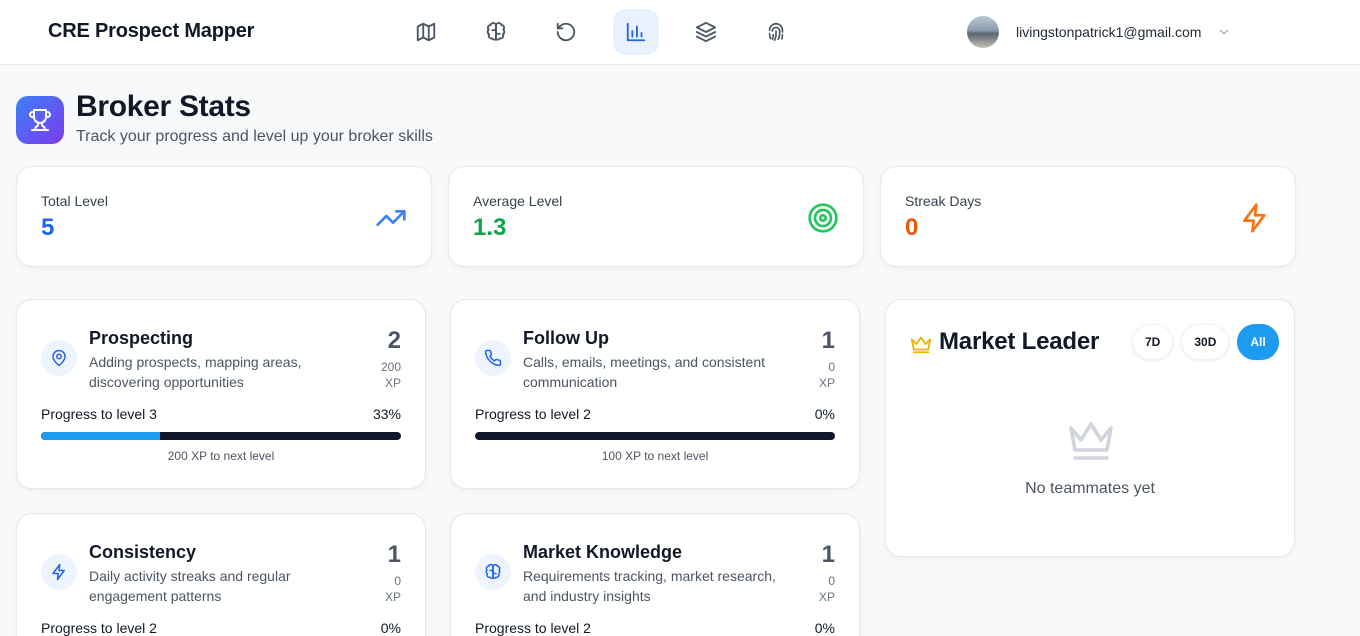 This screenshot has height=636, width=1360. I want to click on map-icon, so click(426, 32).